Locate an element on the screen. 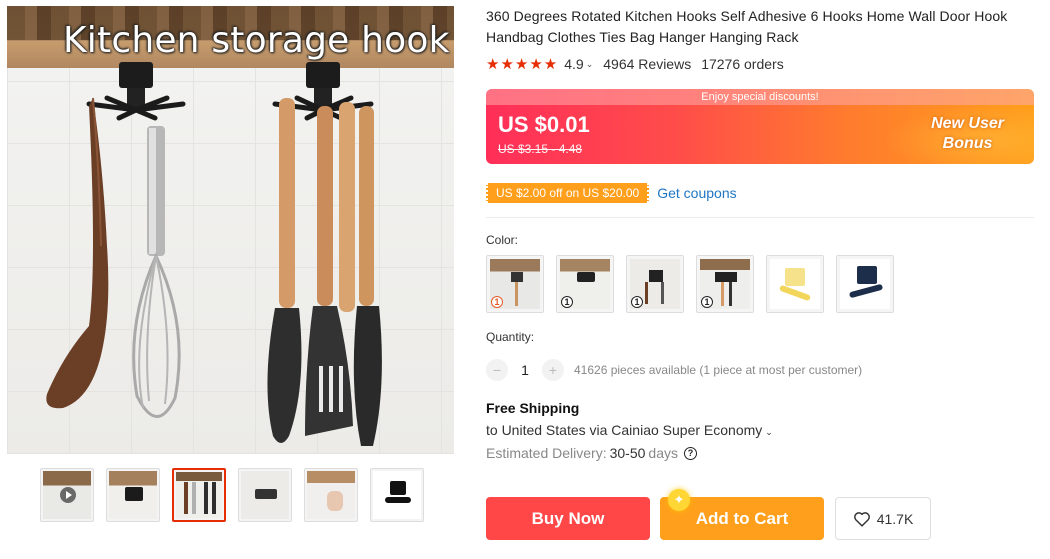 Image resolution: width=1050 pixels, height=559 pixels. divider is located at coordinates (760, 217).